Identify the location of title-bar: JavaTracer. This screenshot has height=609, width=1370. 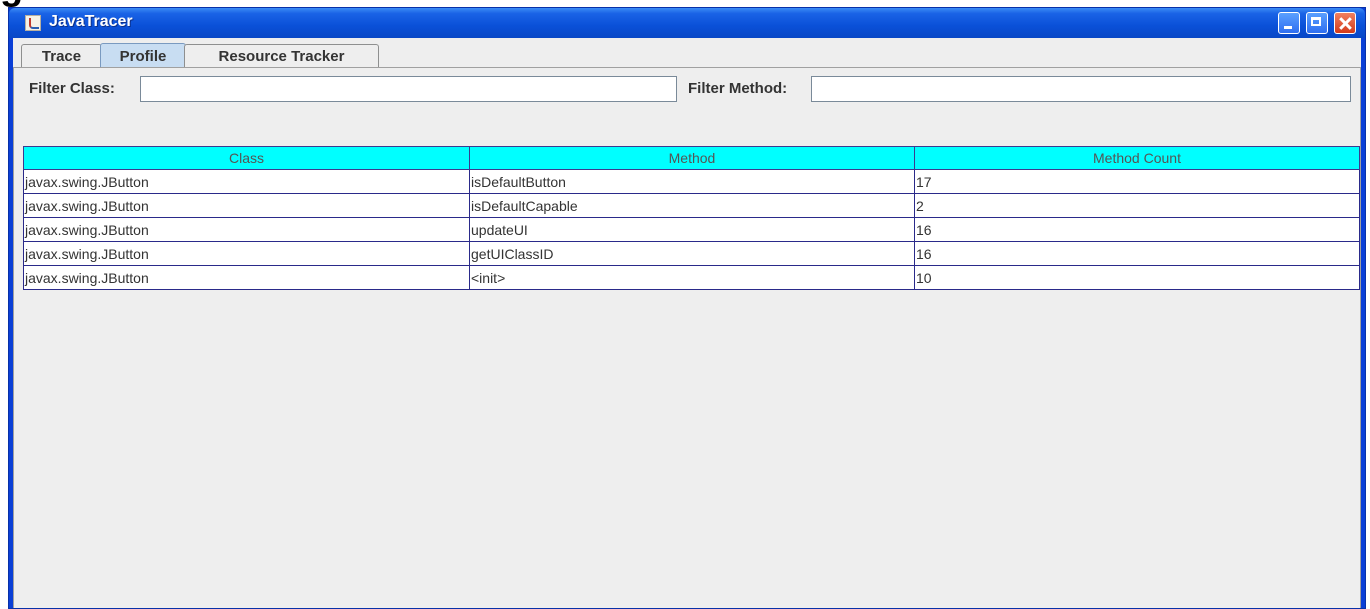
(687, 23).